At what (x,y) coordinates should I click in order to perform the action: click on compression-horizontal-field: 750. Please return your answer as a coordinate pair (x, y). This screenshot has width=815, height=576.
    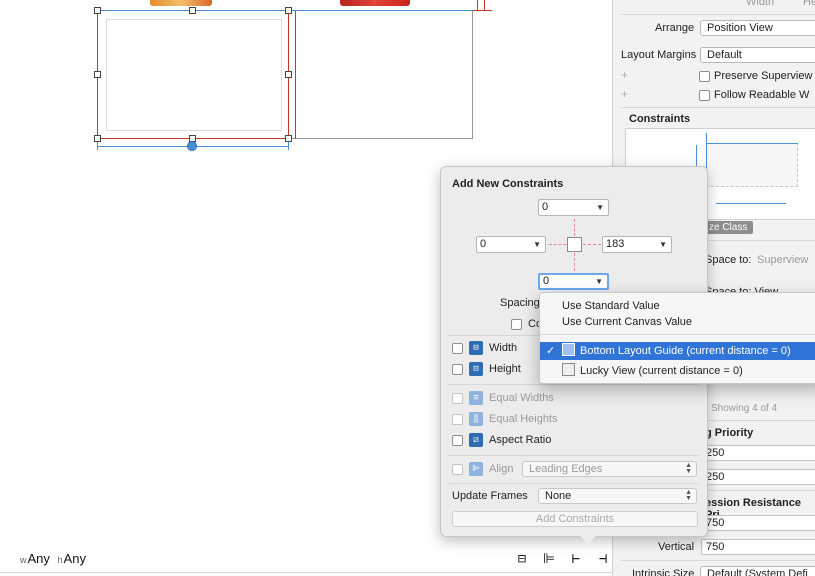
    Looking at the image, I should click on (758, 523).